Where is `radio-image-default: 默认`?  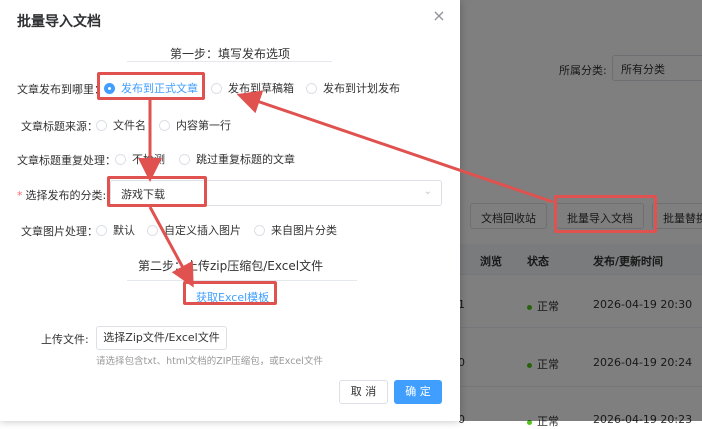 radio-image-default: 默认 is located at coordinates (115, 230).